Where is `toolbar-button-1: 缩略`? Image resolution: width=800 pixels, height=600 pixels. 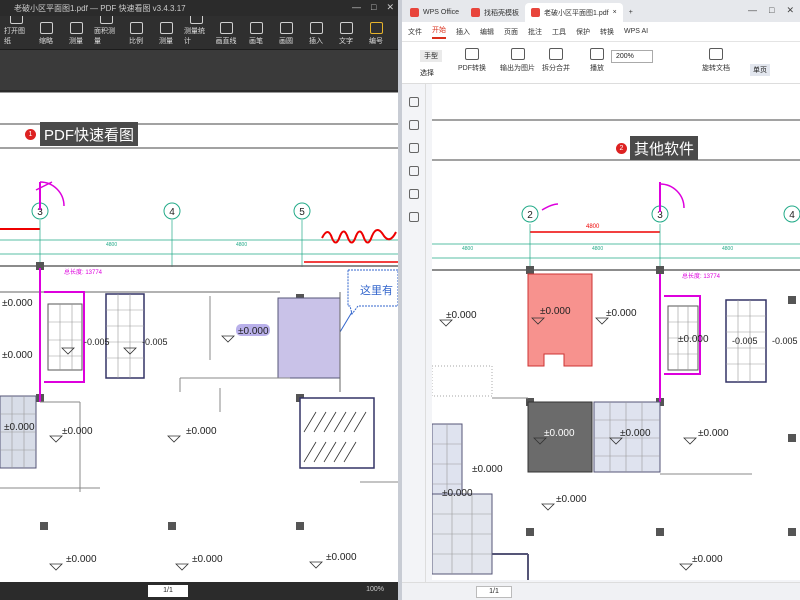 toolbar-button-1: 缩略 is located at coordinates (46, 34).